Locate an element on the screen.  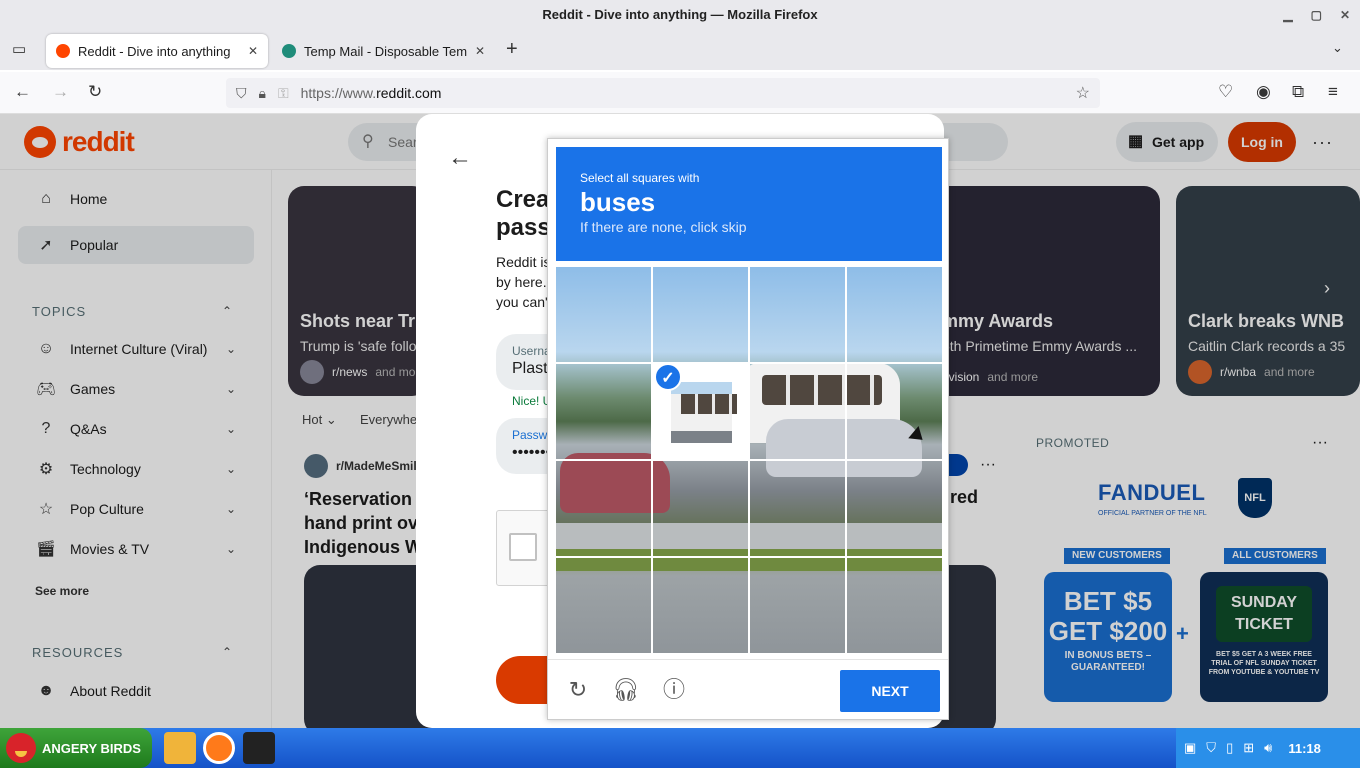
angry-bird-icon is located at coordinates (21, 748).